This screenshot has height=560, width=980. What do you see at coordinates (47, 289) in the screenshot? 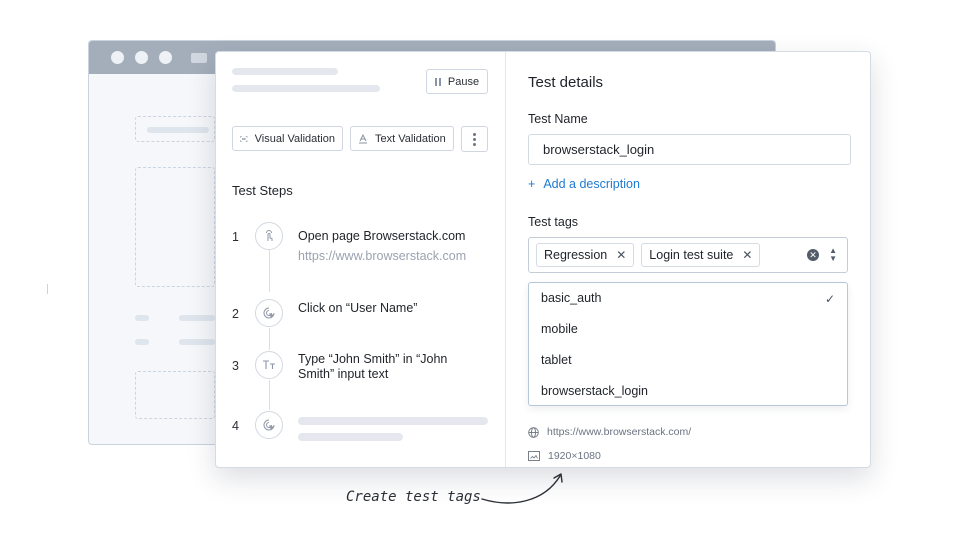
I see `divider-mark` at bounding box center [47, 289].